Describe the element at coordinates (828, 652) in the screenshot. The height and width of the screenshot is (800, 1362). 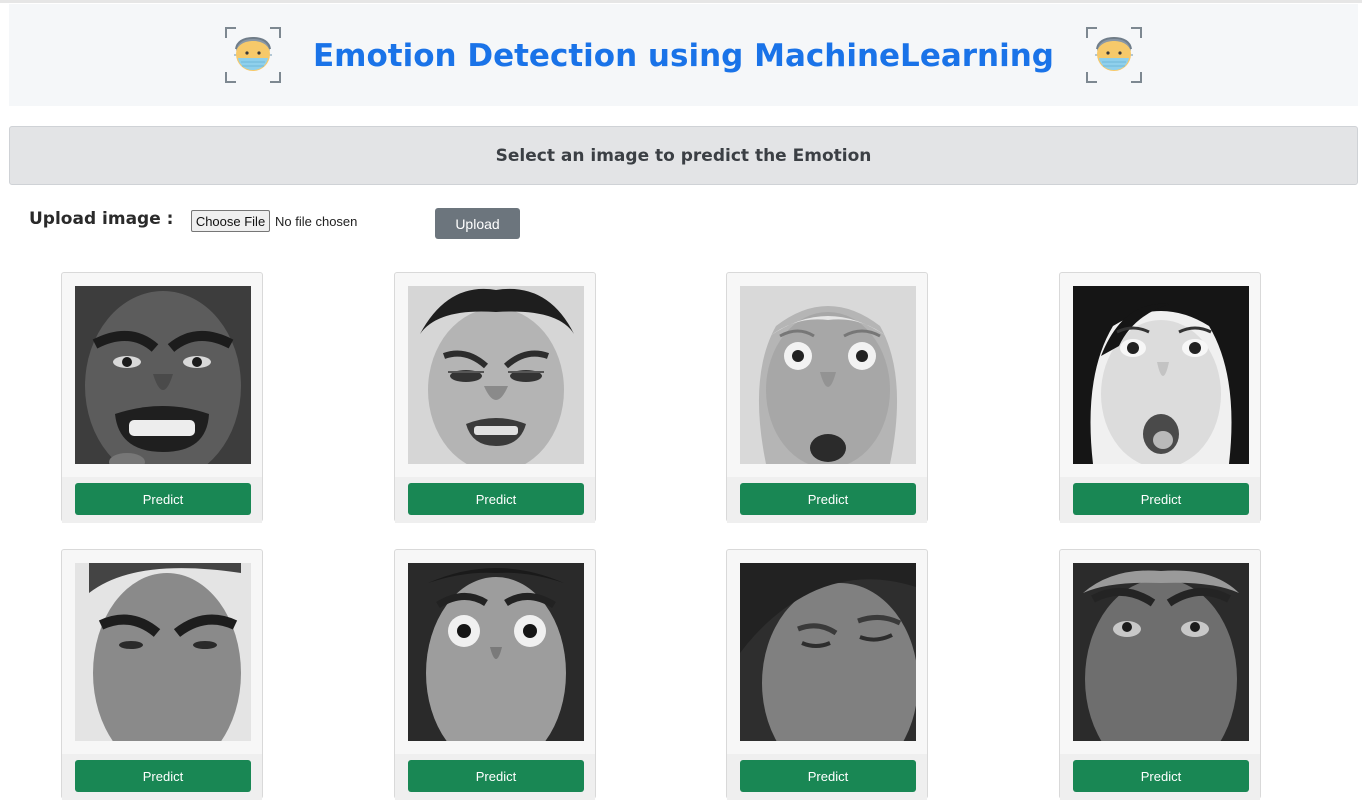
I see `sad-woman-face-photo` at that location.